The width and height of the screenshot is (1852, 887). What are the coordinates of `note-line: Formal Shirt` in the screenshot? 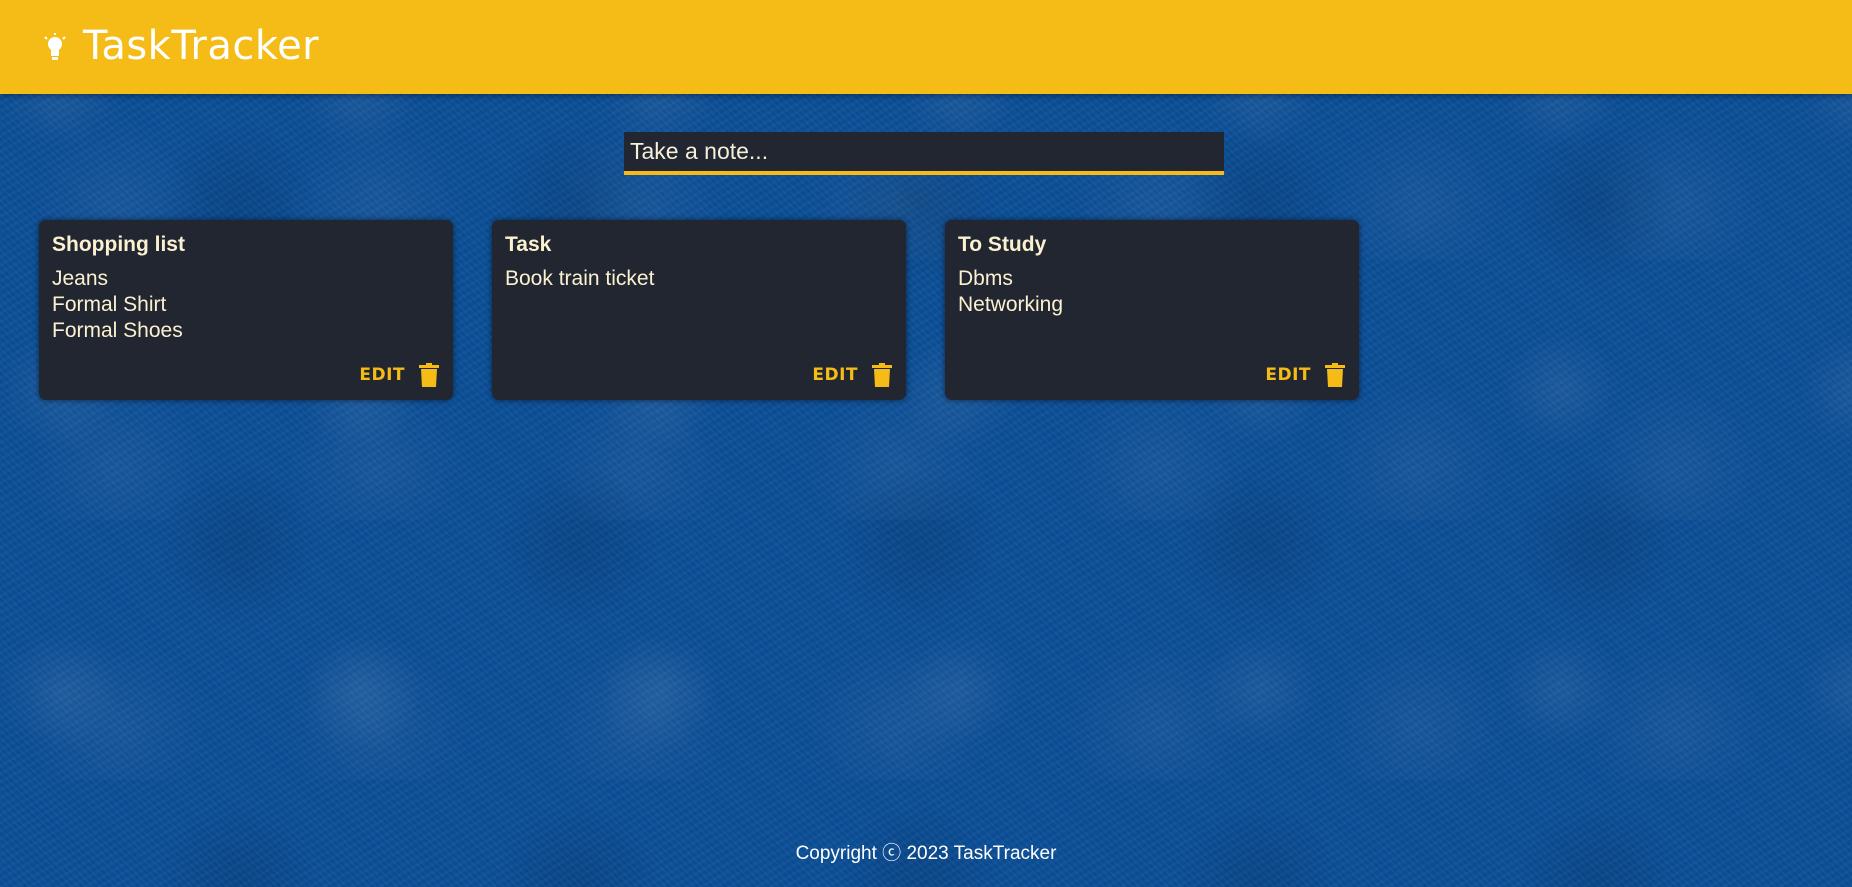 It's located at (109, 304).